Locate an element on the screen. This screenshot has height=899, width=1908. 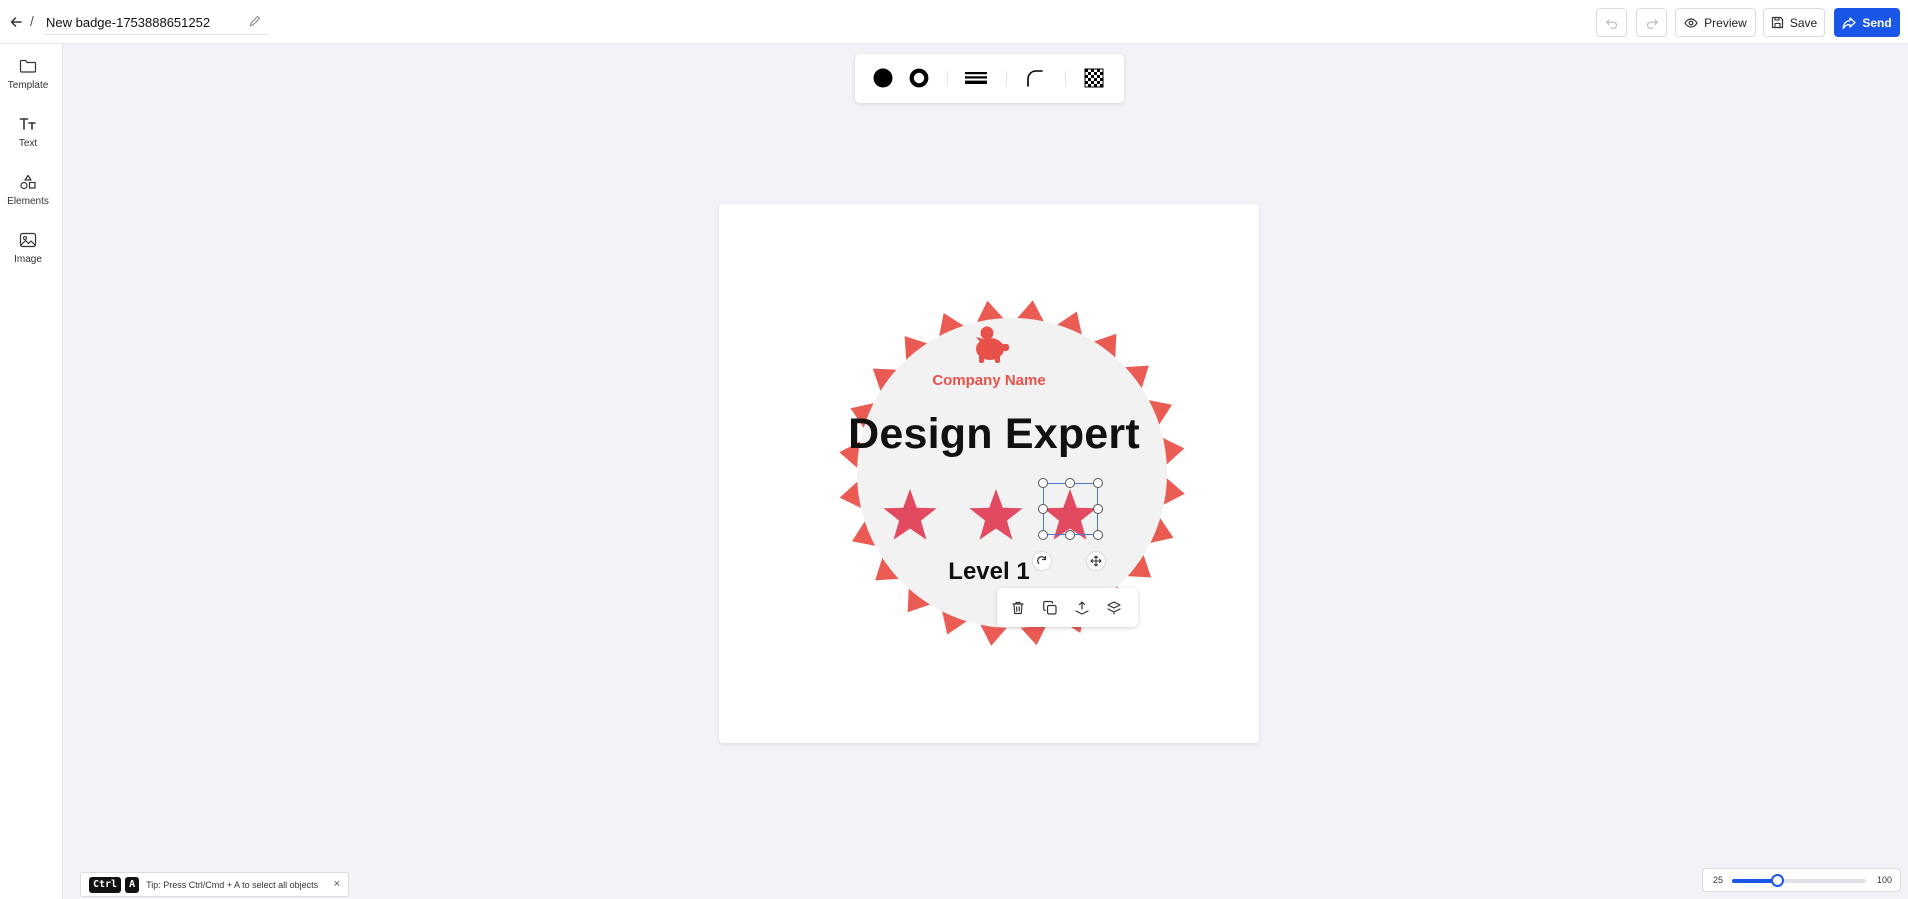
undo-icon is located at coordinates (1611, 23).